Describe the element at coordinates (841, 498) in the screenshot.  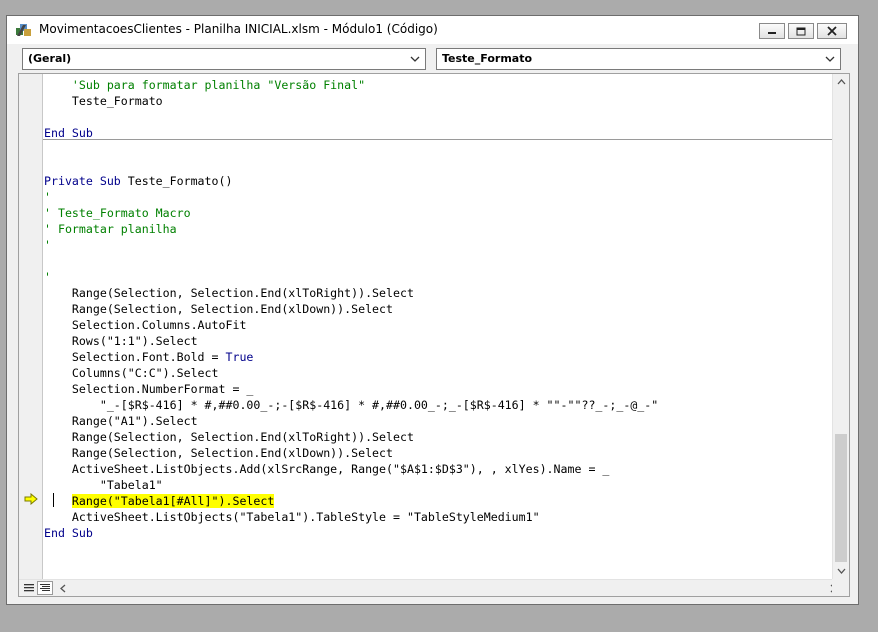
I see `vertical-scroll-thumb` at that location.